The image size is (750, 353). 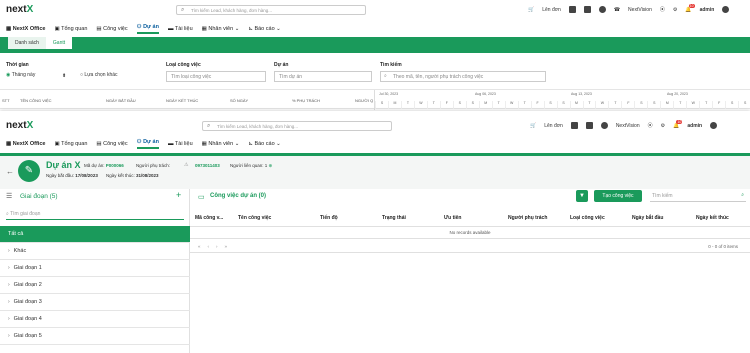 What do you see at coordinates (216, 246) in the screenshot?
I see `pager-nav-icons: «‹›»` at bounding box center [216, 246].